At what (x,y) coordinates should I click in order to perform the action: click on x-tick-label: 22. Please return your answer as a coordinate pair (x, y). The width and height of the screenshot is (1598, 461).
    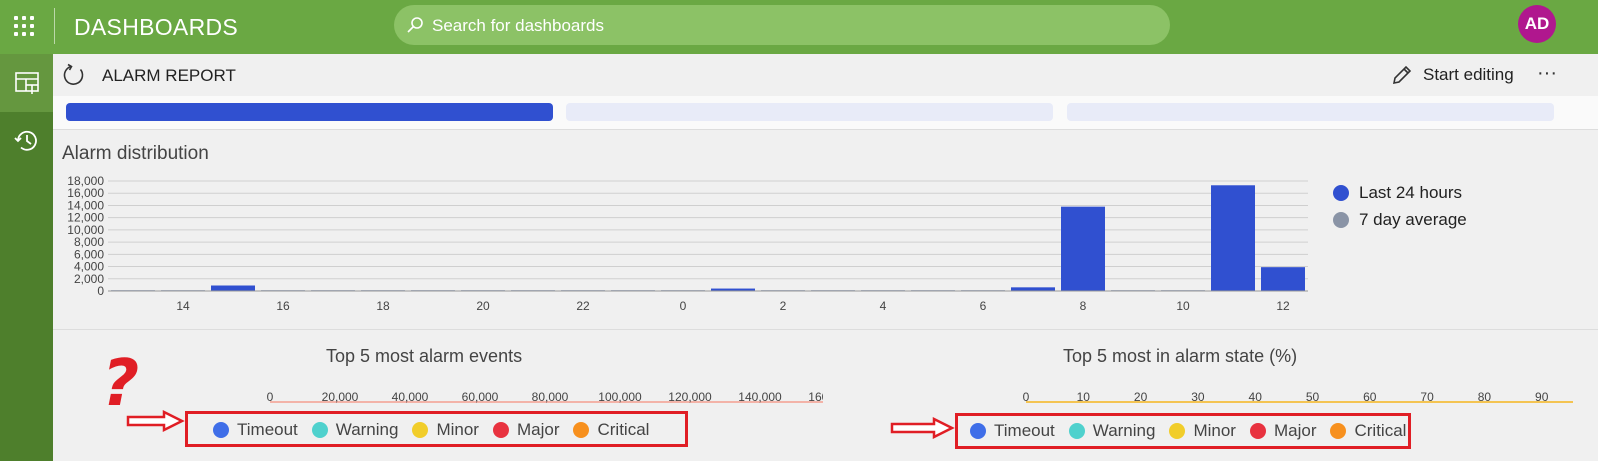
    Looking at the image, I should click on (583, 306).